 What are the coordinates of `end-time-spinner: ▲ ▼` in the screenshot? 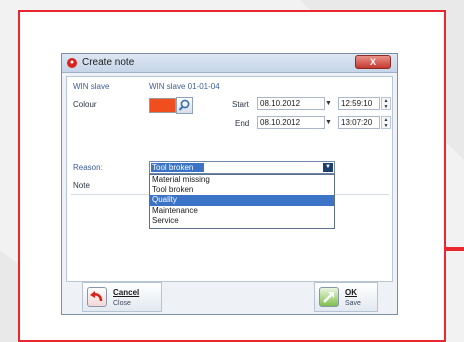 It's located at (386, 122).